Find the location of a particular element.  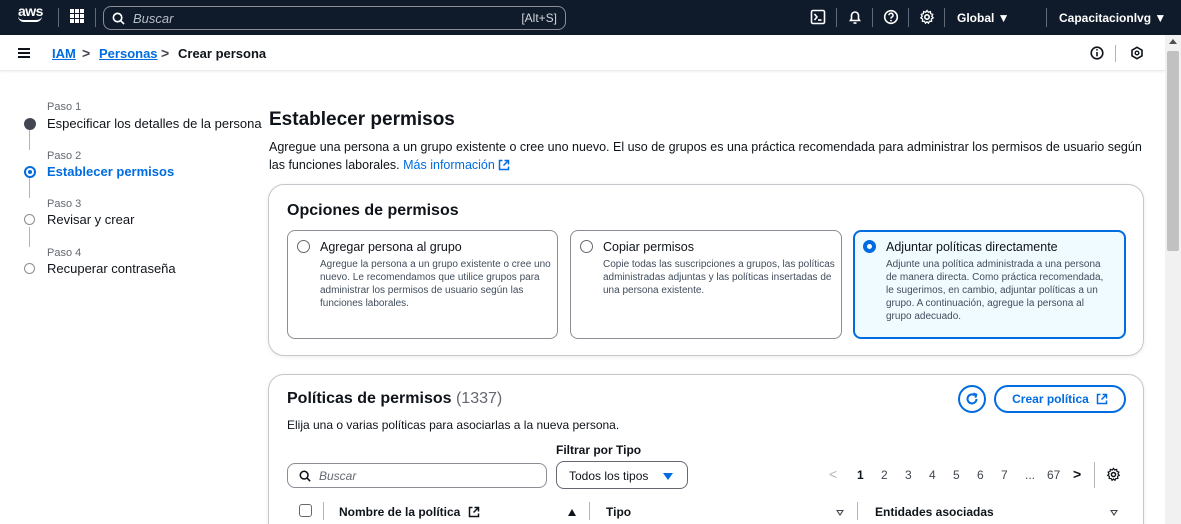

policy-search-input: Buscar is located at coordinates (417, 475).